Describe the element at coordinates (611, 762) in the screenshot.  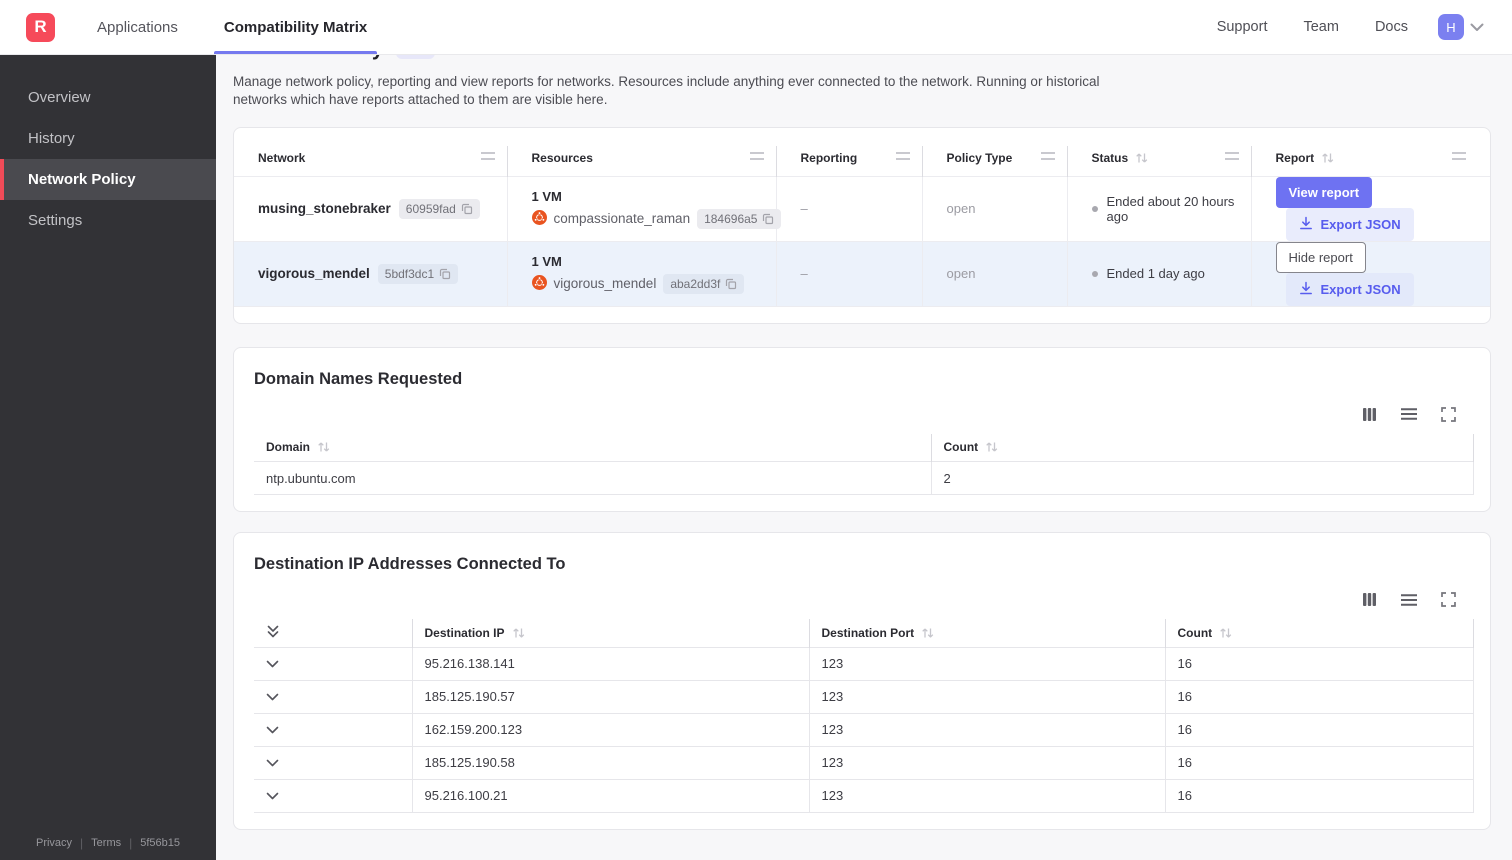
I see `ip-value: 185.125.190.58` at that location.